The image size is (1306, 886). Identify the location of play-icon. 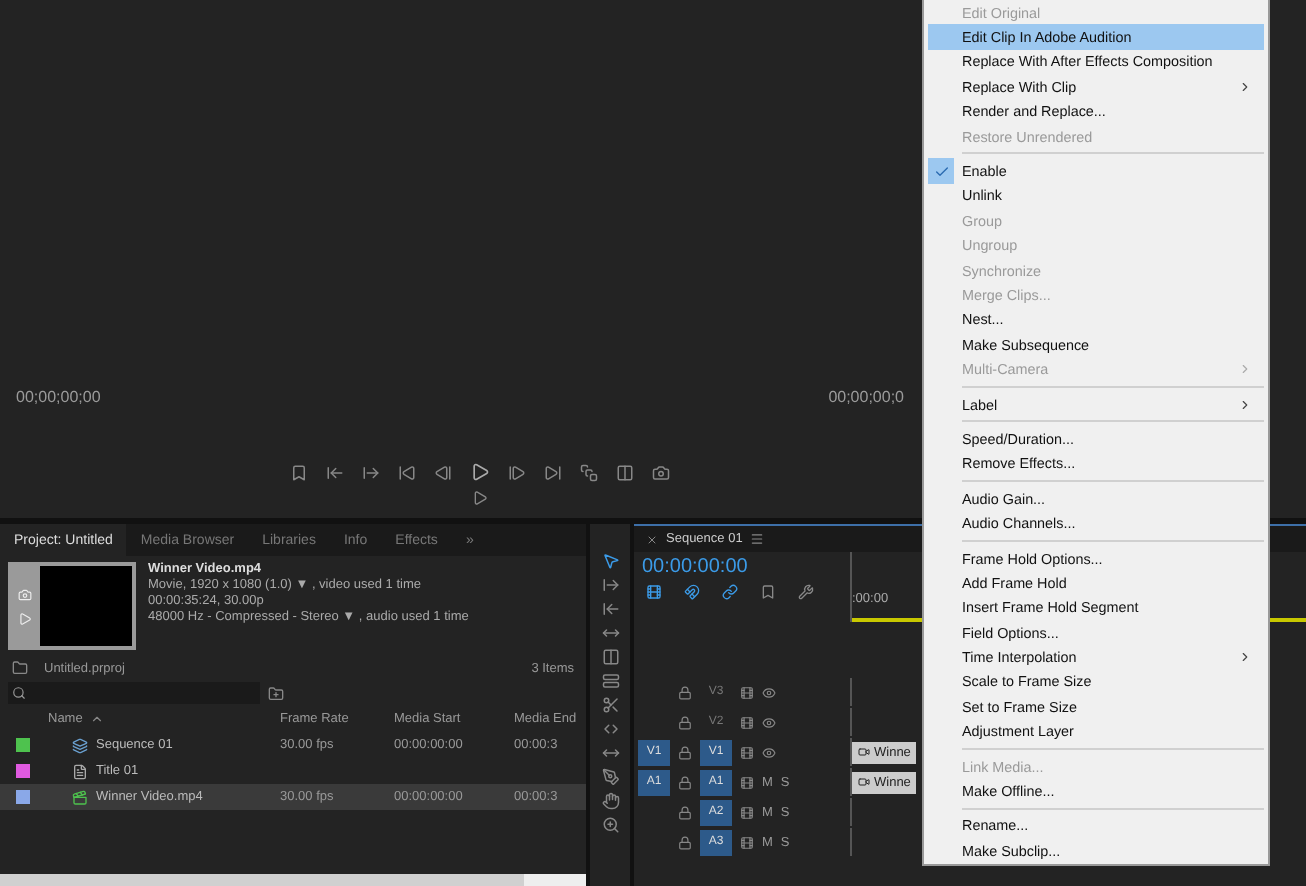
(480, 472).